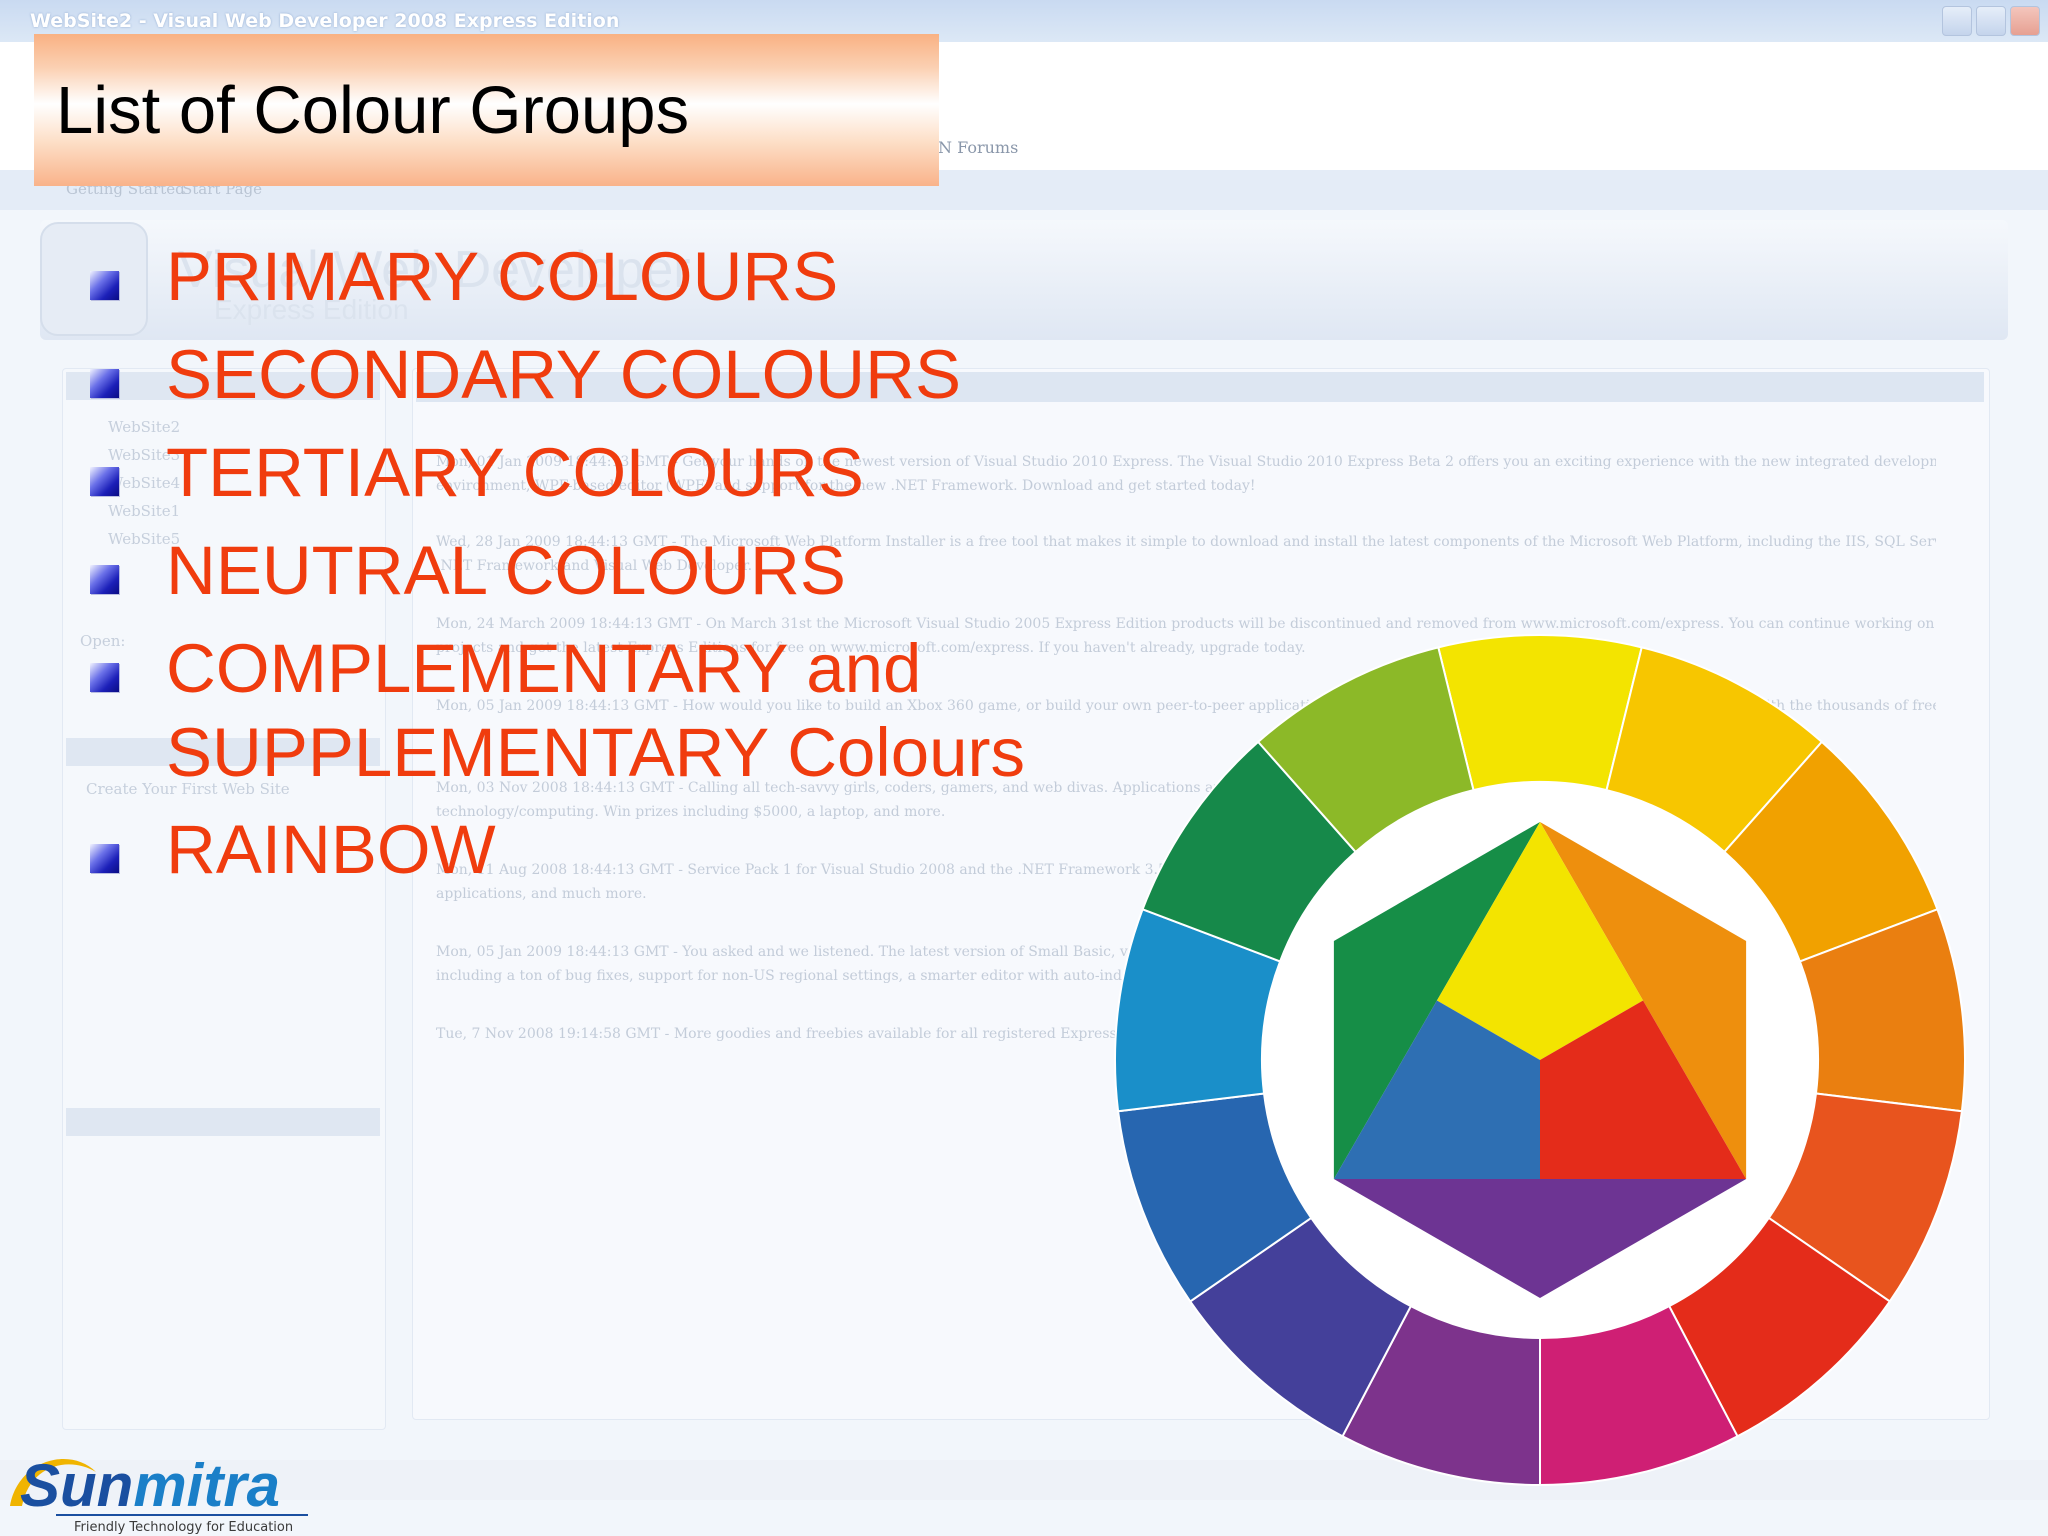 This screenshot has height=1536, width=2048. Describe the element at coordinates (224, 899) in the screenshot. I see `bg-recent-projects-panel` at that location.